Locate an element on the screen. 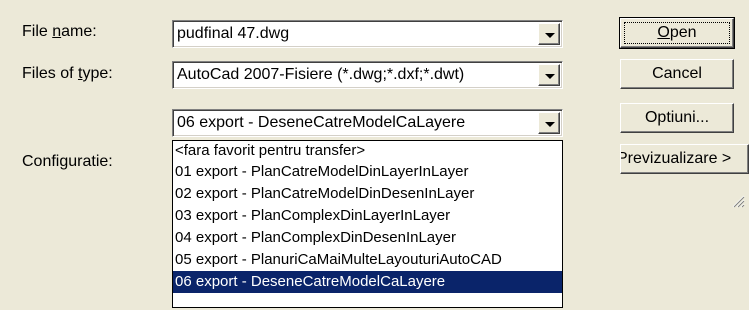 The height and width of the screenshot is (310, 749). file-name-label-pre: File is located at coordinates (37, 31).